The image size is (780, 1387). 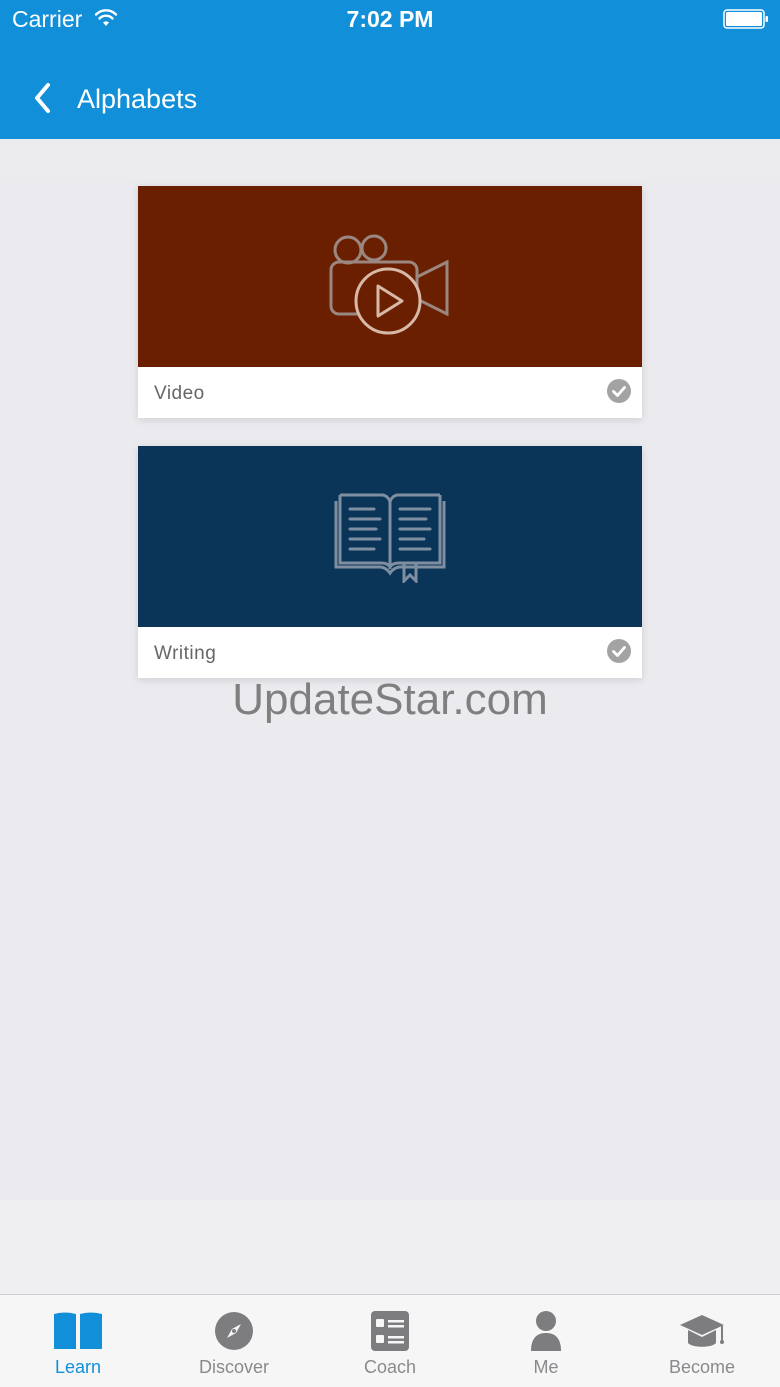 What do you see at coordinates (390, 99) in the screenshot?
I see `nav-bar: Alphabets` at bounding box center [390, 99].